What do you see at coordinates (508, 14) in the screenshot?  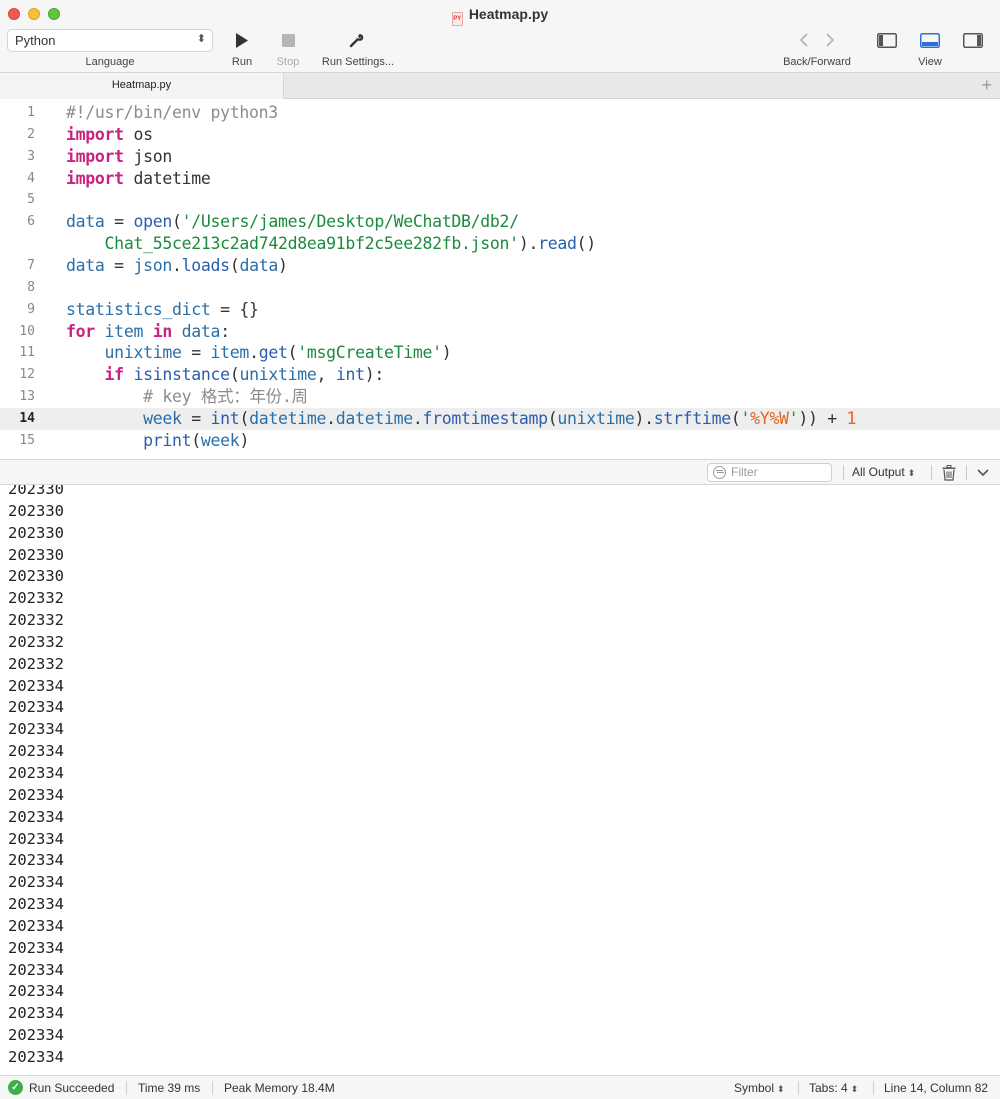 I see `window-title-text: Heatmap.py` at bounding box center [508, 14].